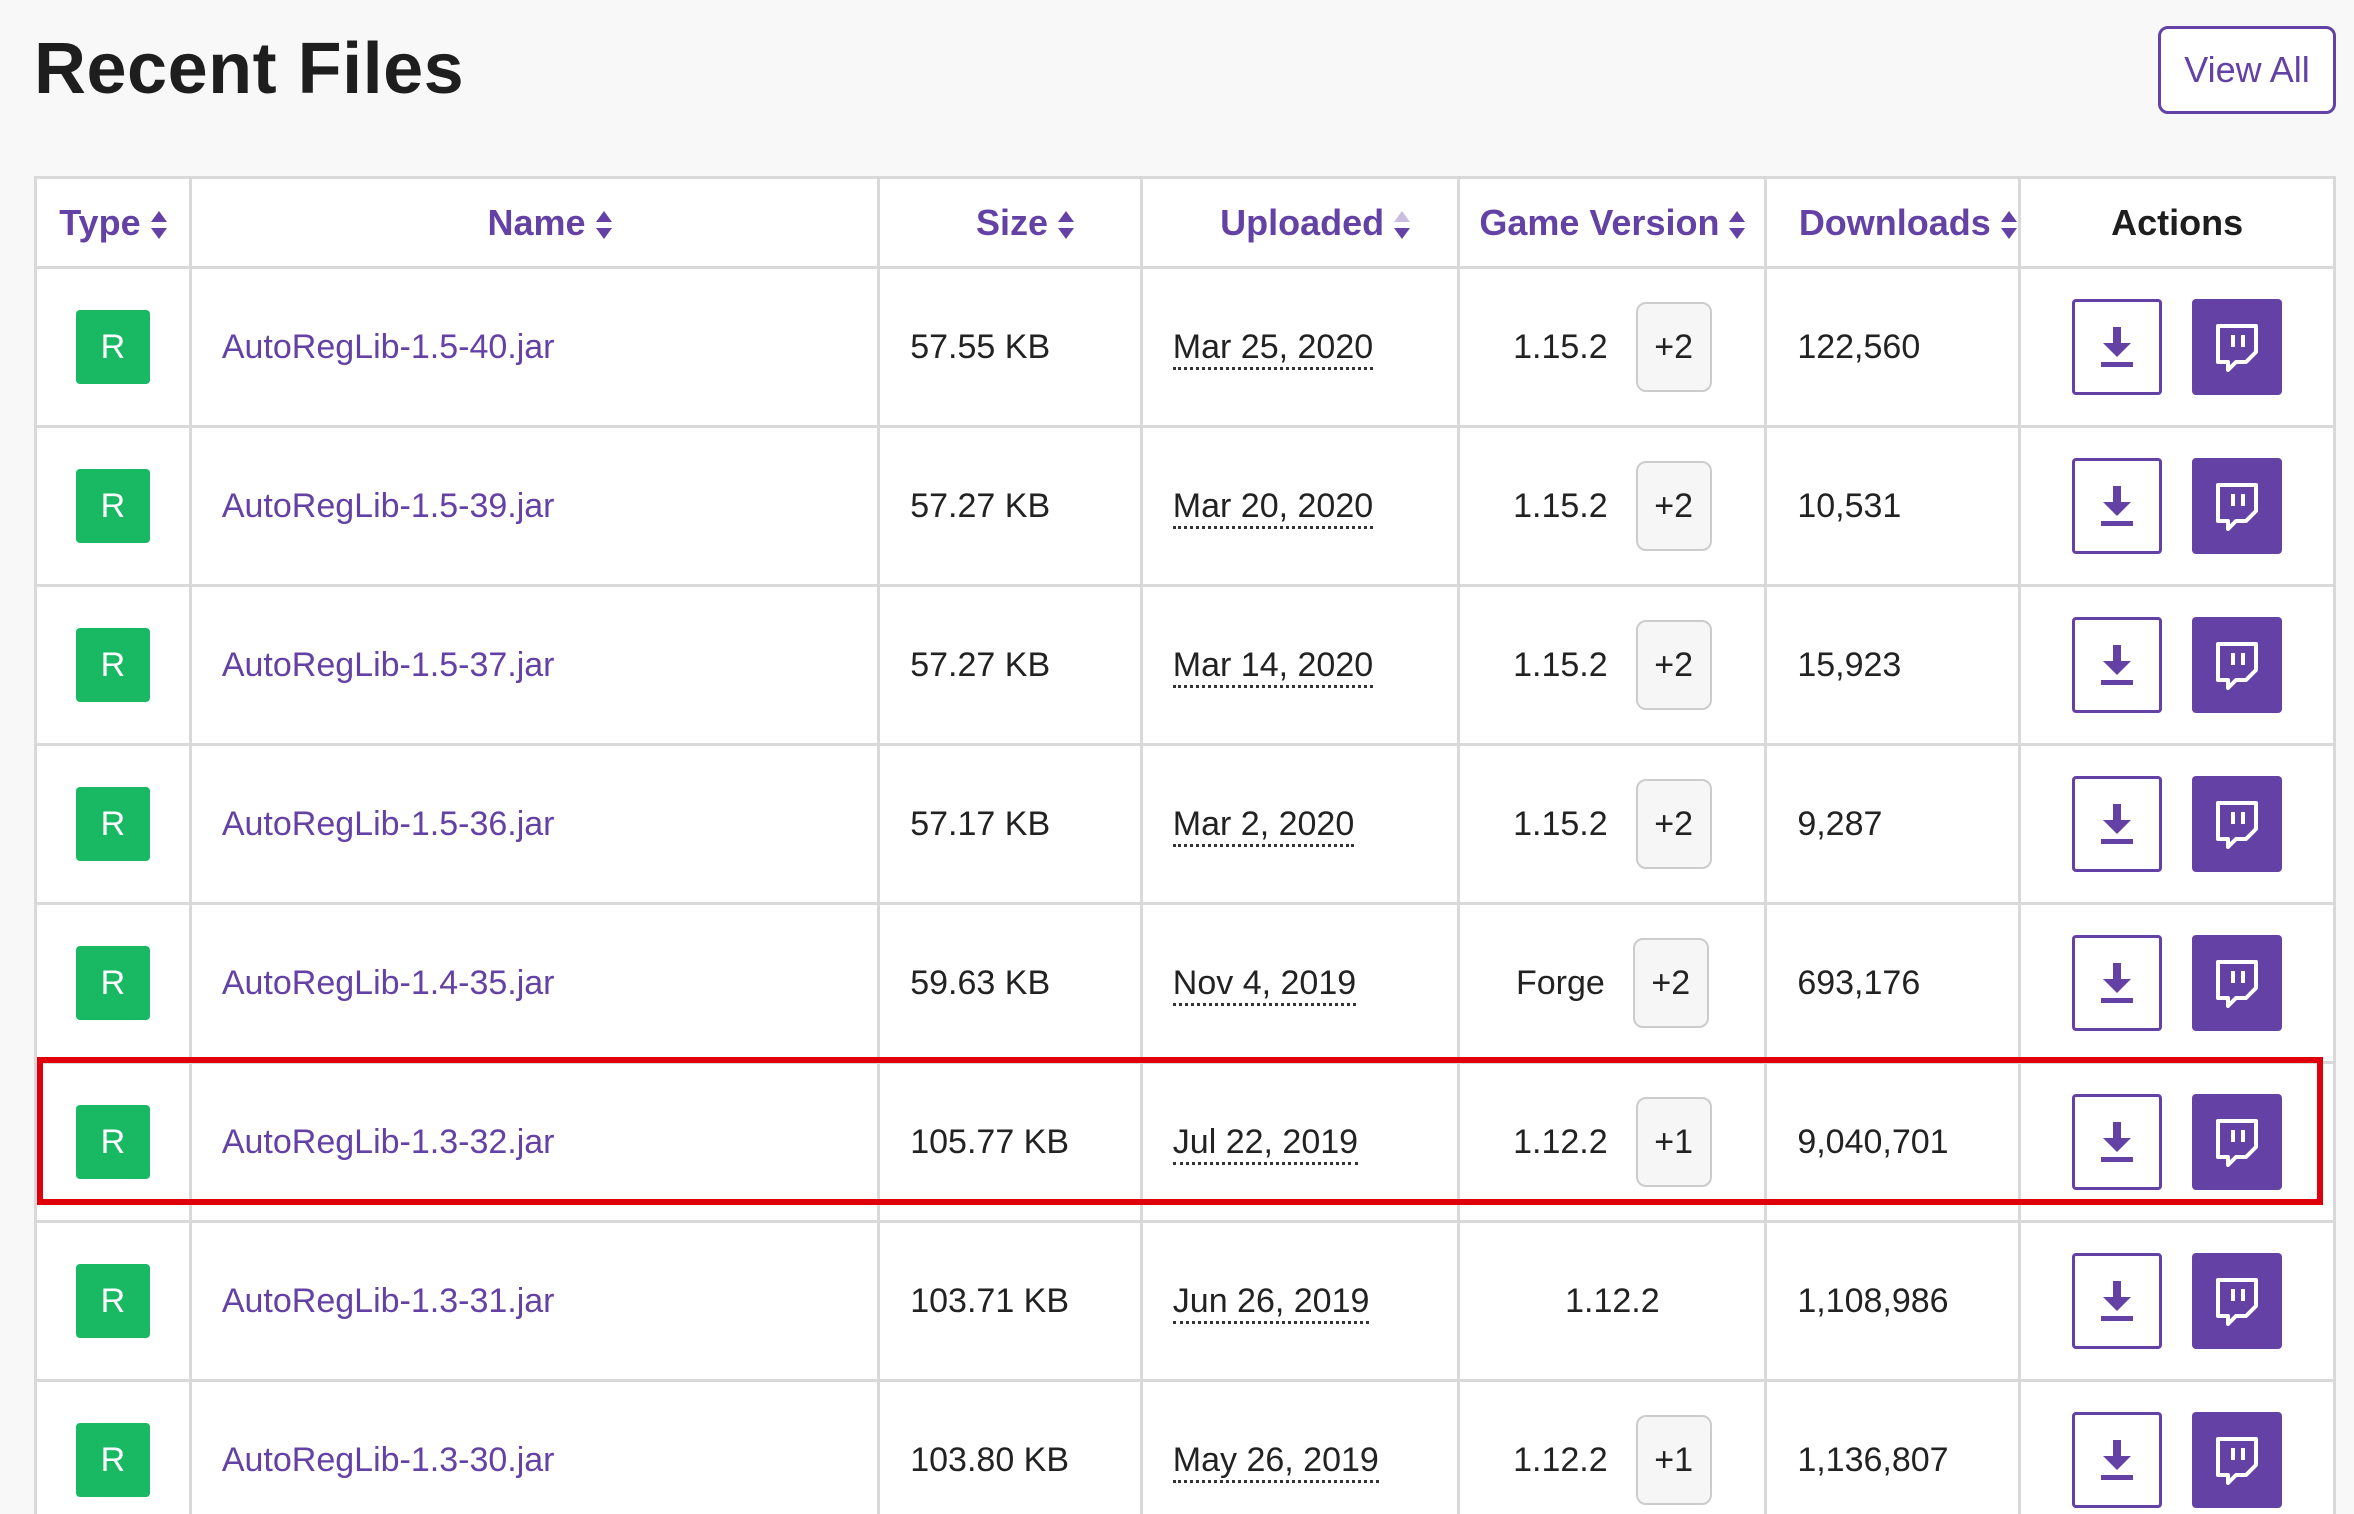  What do you see at coordinates (1612, 983) in the screenshot?
I see `game-version-cell: Forge +2` at bounding box center [1612, 983].